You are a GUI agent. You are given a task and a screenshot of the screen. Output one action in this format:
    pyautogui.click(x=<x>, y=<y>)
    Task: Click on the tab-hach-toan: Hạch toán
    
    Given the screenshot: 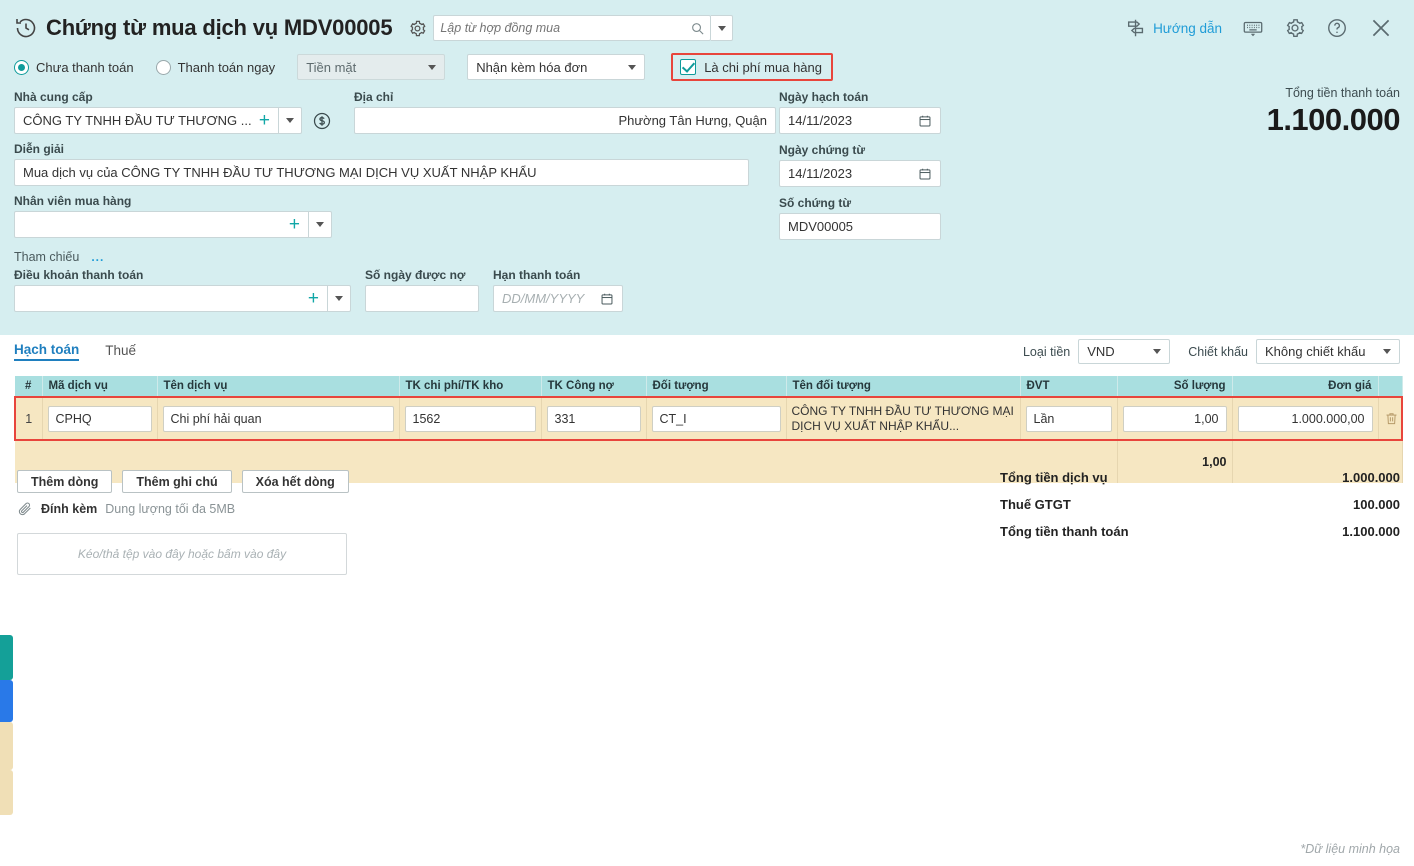 What is the action you would take?
    pyautogui.click(x=47, y=351)
    